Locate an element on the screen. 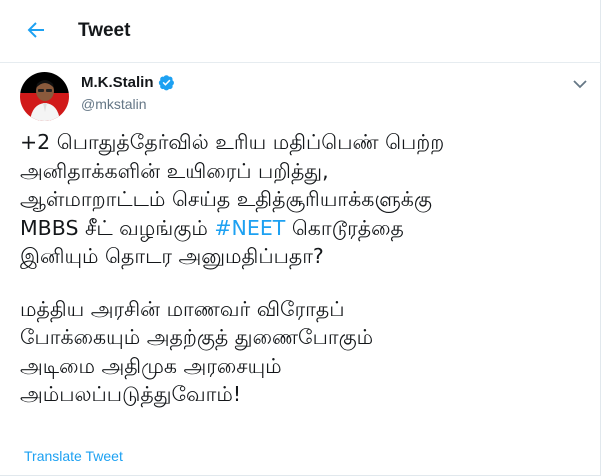  tweet-line: ஆள்மாறாட்டம் செய்த உதித்சூரியாக்களுக்கு is located at coordinates (226, 199).